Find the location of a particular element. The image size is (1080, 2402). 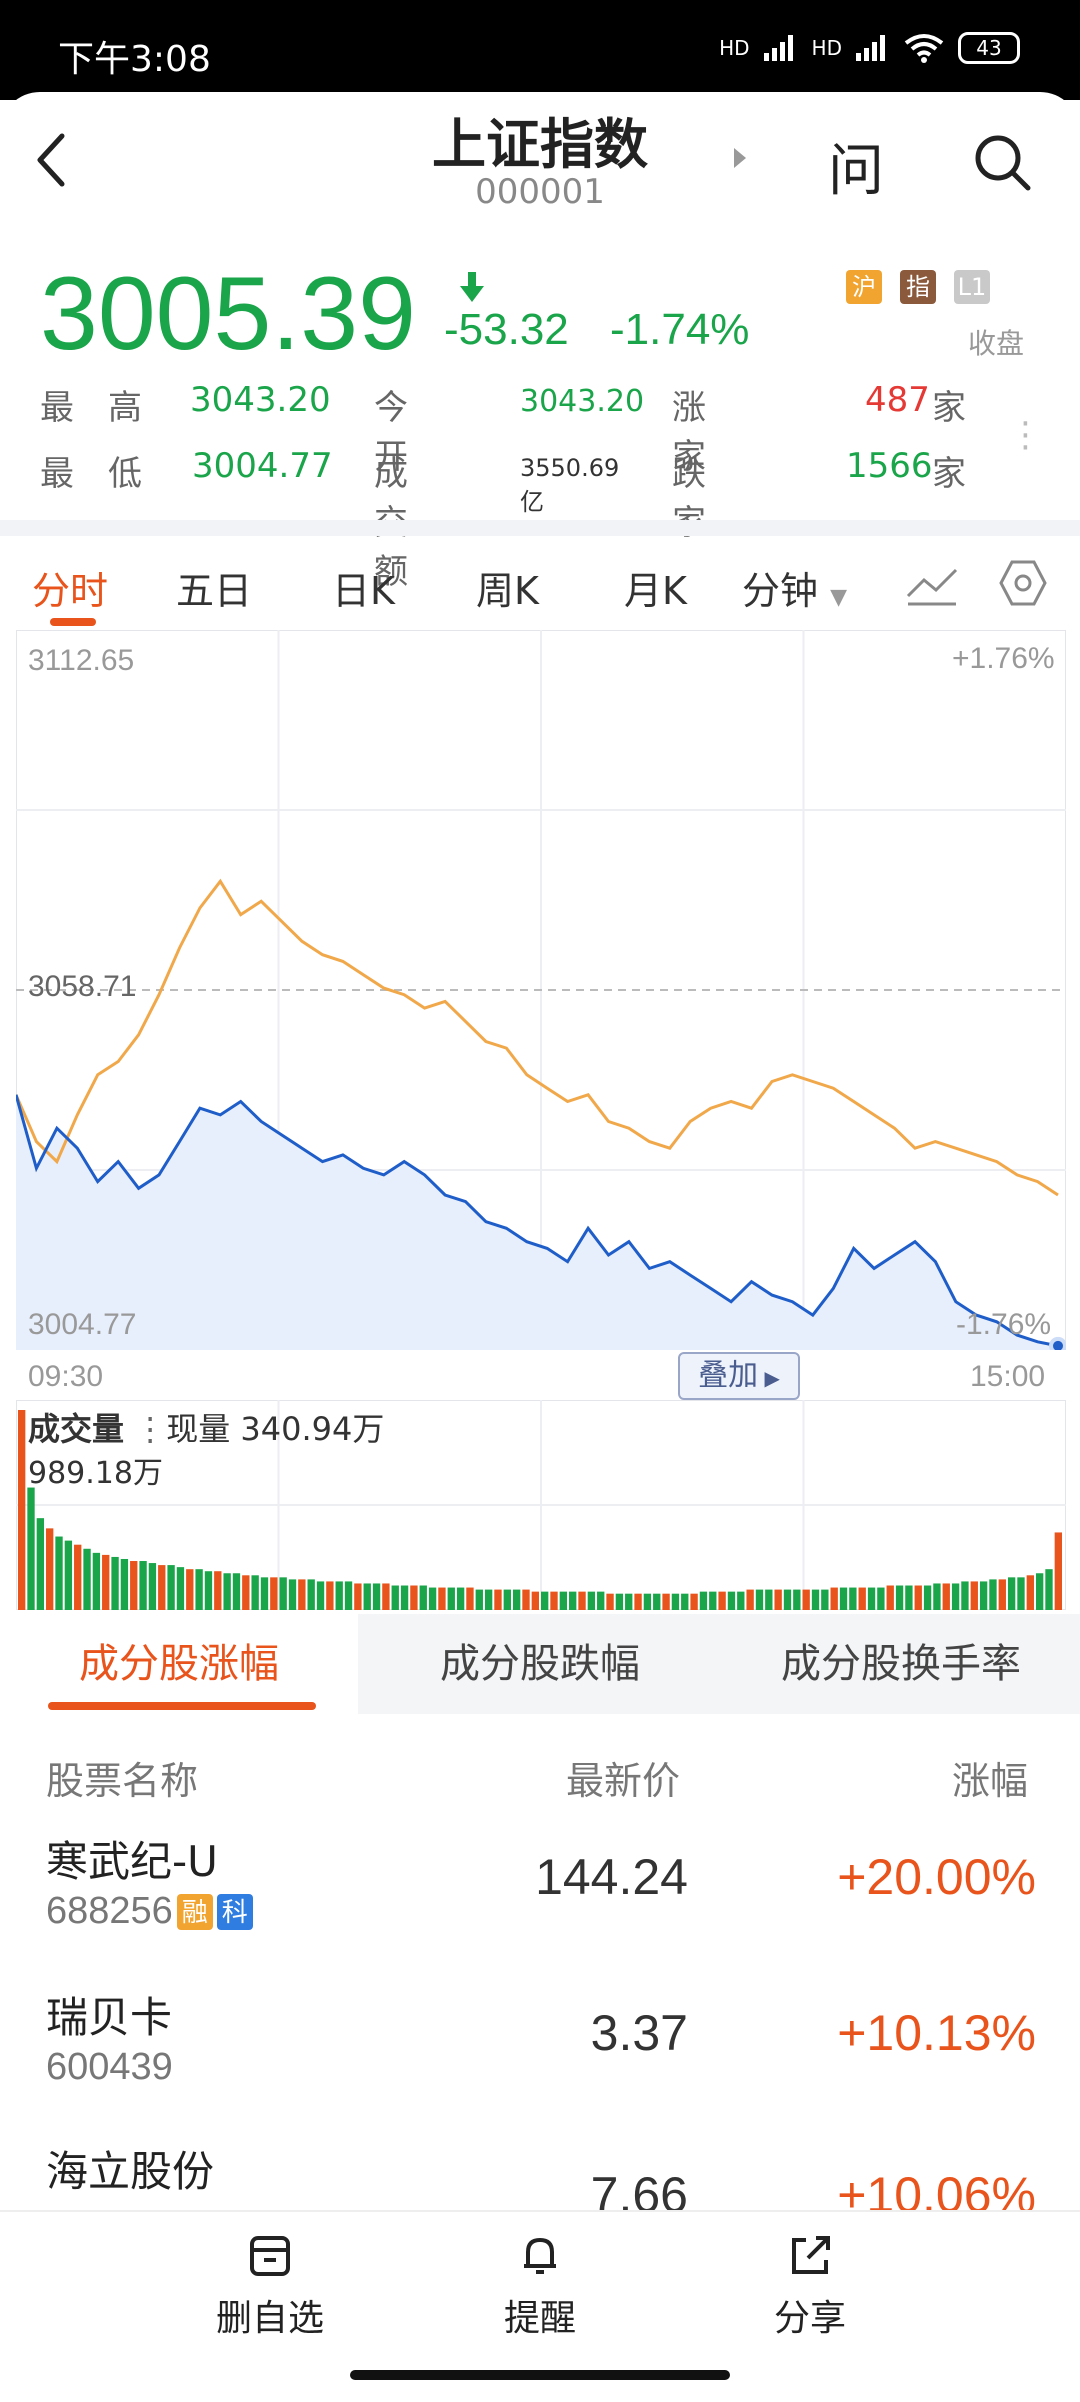

status-bar: 下午3:08 HD HD 43 is located at coordinates (540, 50).